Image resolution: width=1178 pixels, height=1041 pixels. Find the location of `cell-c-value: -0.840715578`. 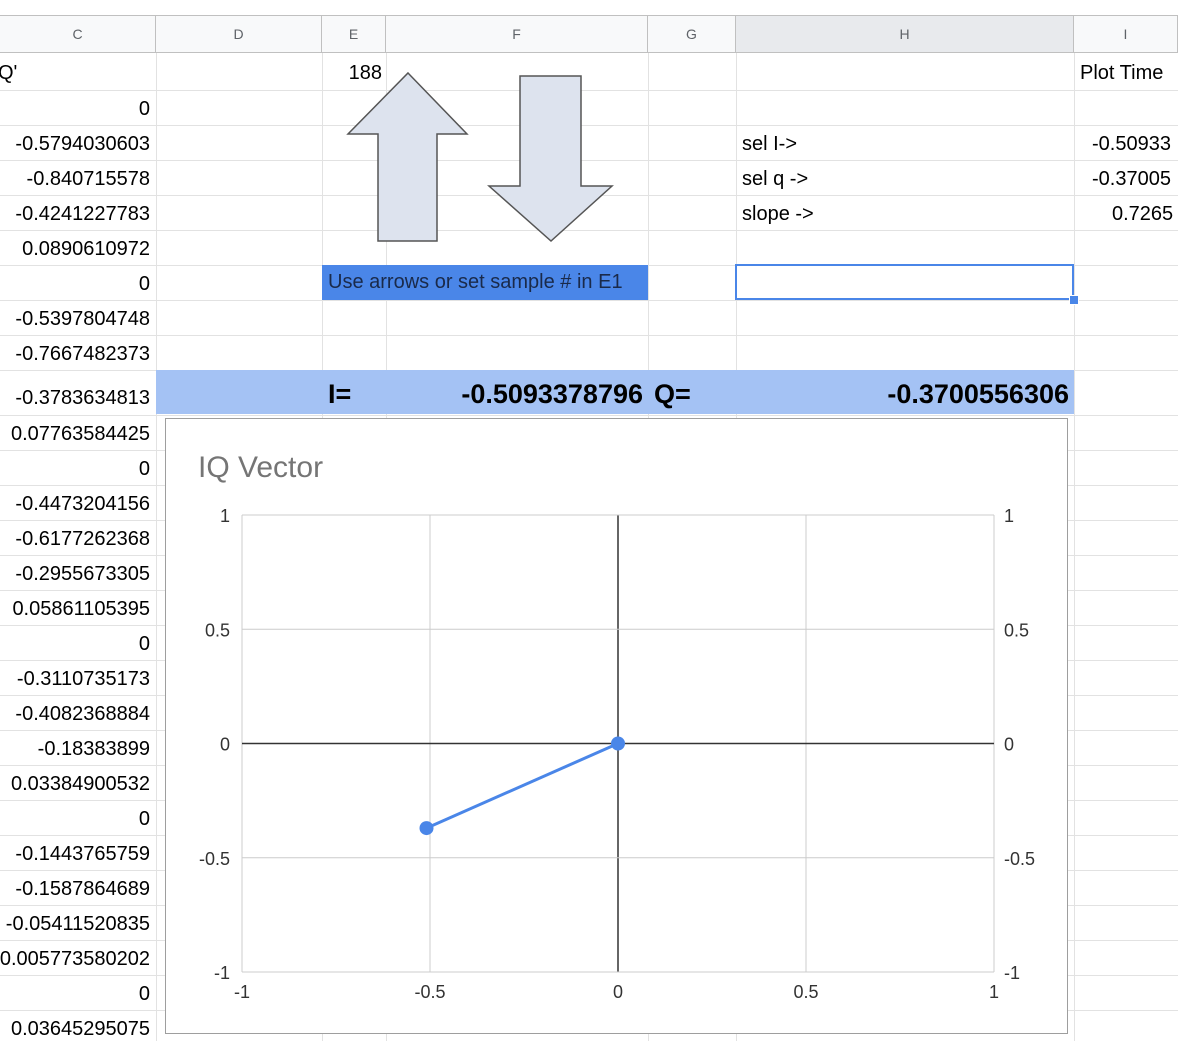

cell-c-value: -0.840715578 is located at coordinates (75, 179).